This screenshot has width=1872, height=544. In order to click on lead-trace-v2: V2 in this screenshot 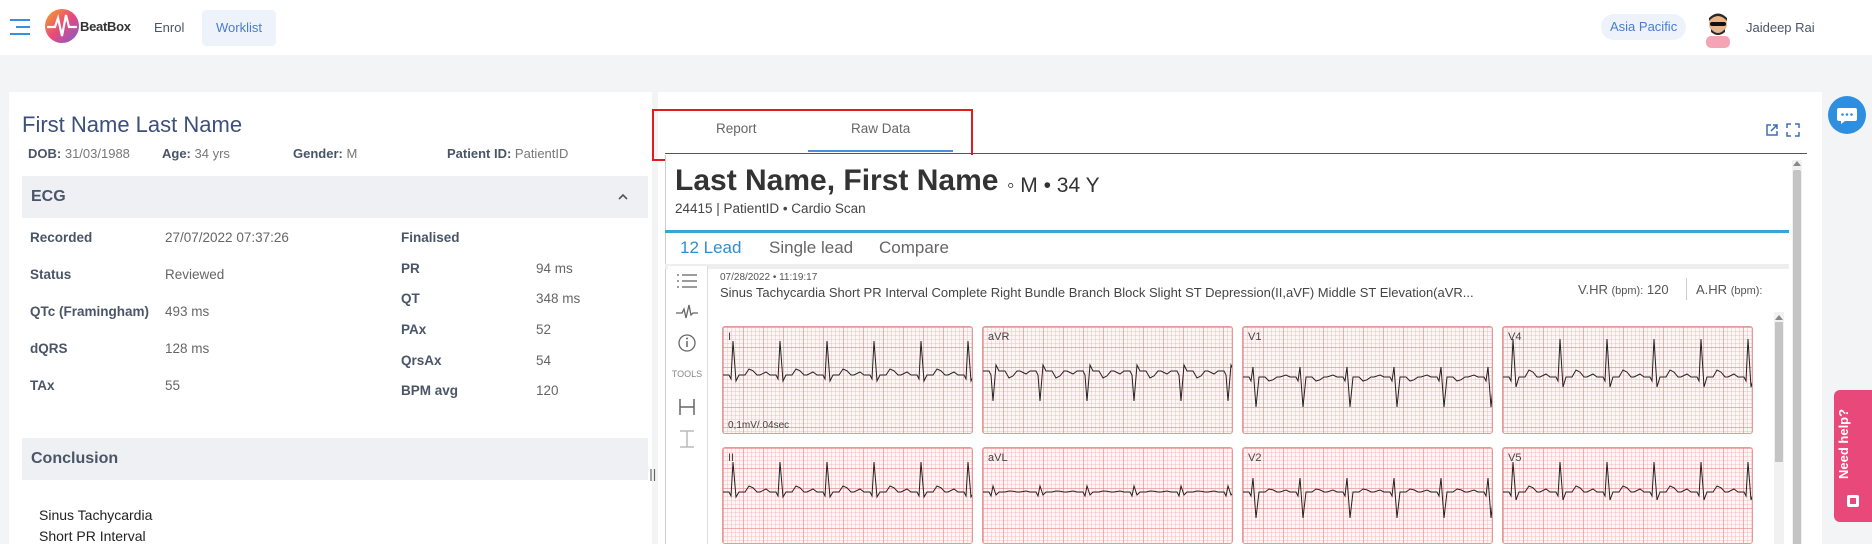, I will do `click(1367, 495)`.